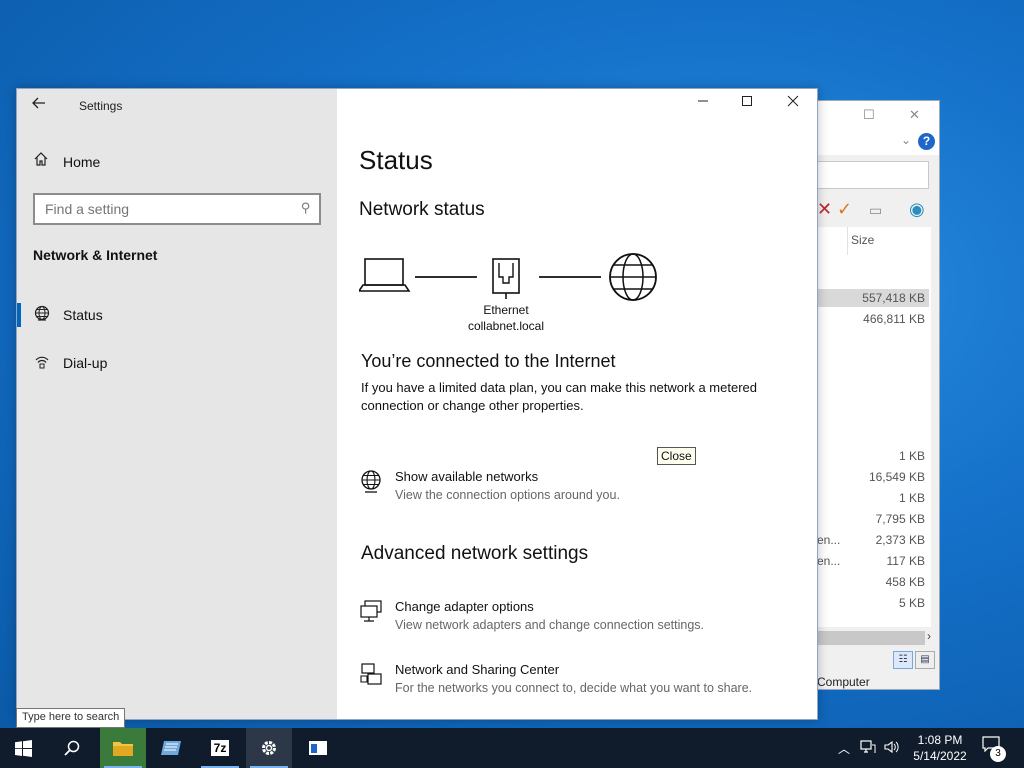  I want to click on section-title: Network & Internet, so click(95, 255).